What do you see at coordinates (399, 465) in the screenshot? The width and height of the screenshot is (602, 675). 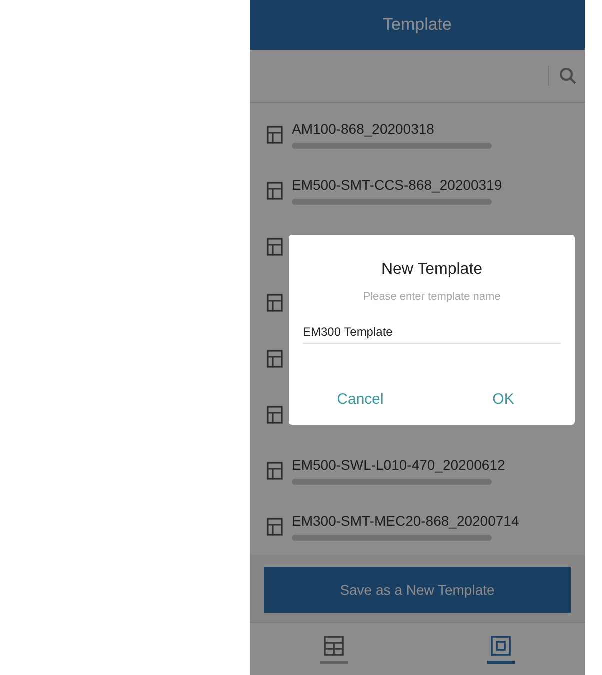 I see `template-name: EM500-SWL-L010-470_20200612` at bounding box center [399, 465].